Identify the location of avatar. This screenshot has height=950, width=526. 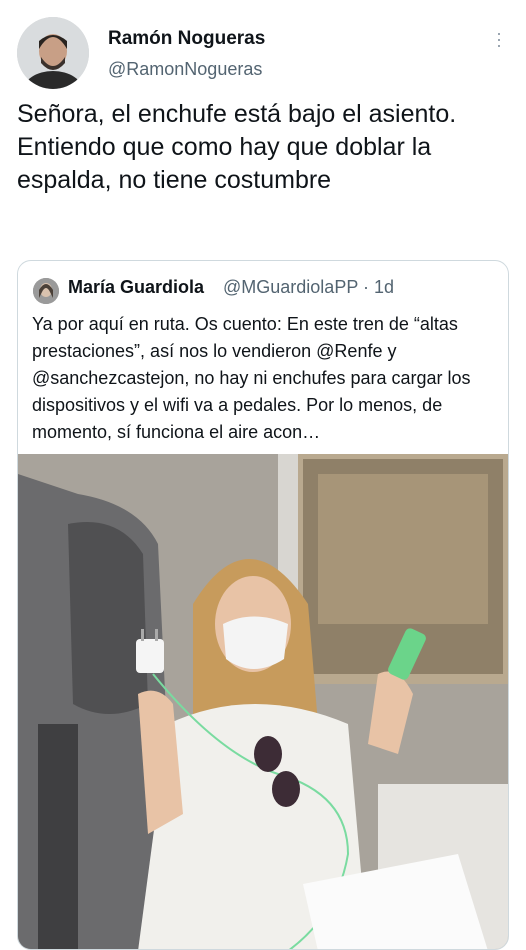
(53, 53).